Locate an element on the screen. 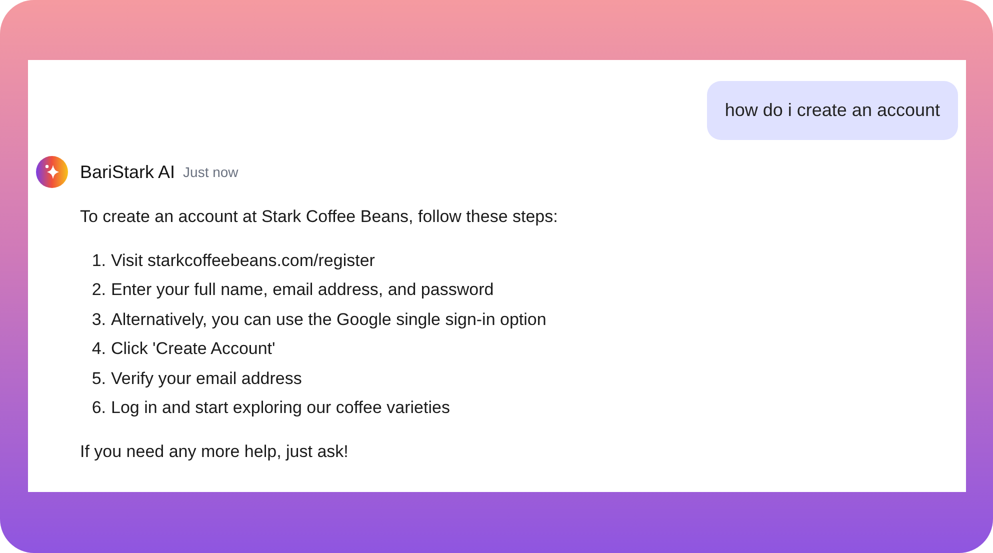 The height and width of the screenshot is (553, 993). step-text: Click 'Create Account' is located at coordinates (193, 349).